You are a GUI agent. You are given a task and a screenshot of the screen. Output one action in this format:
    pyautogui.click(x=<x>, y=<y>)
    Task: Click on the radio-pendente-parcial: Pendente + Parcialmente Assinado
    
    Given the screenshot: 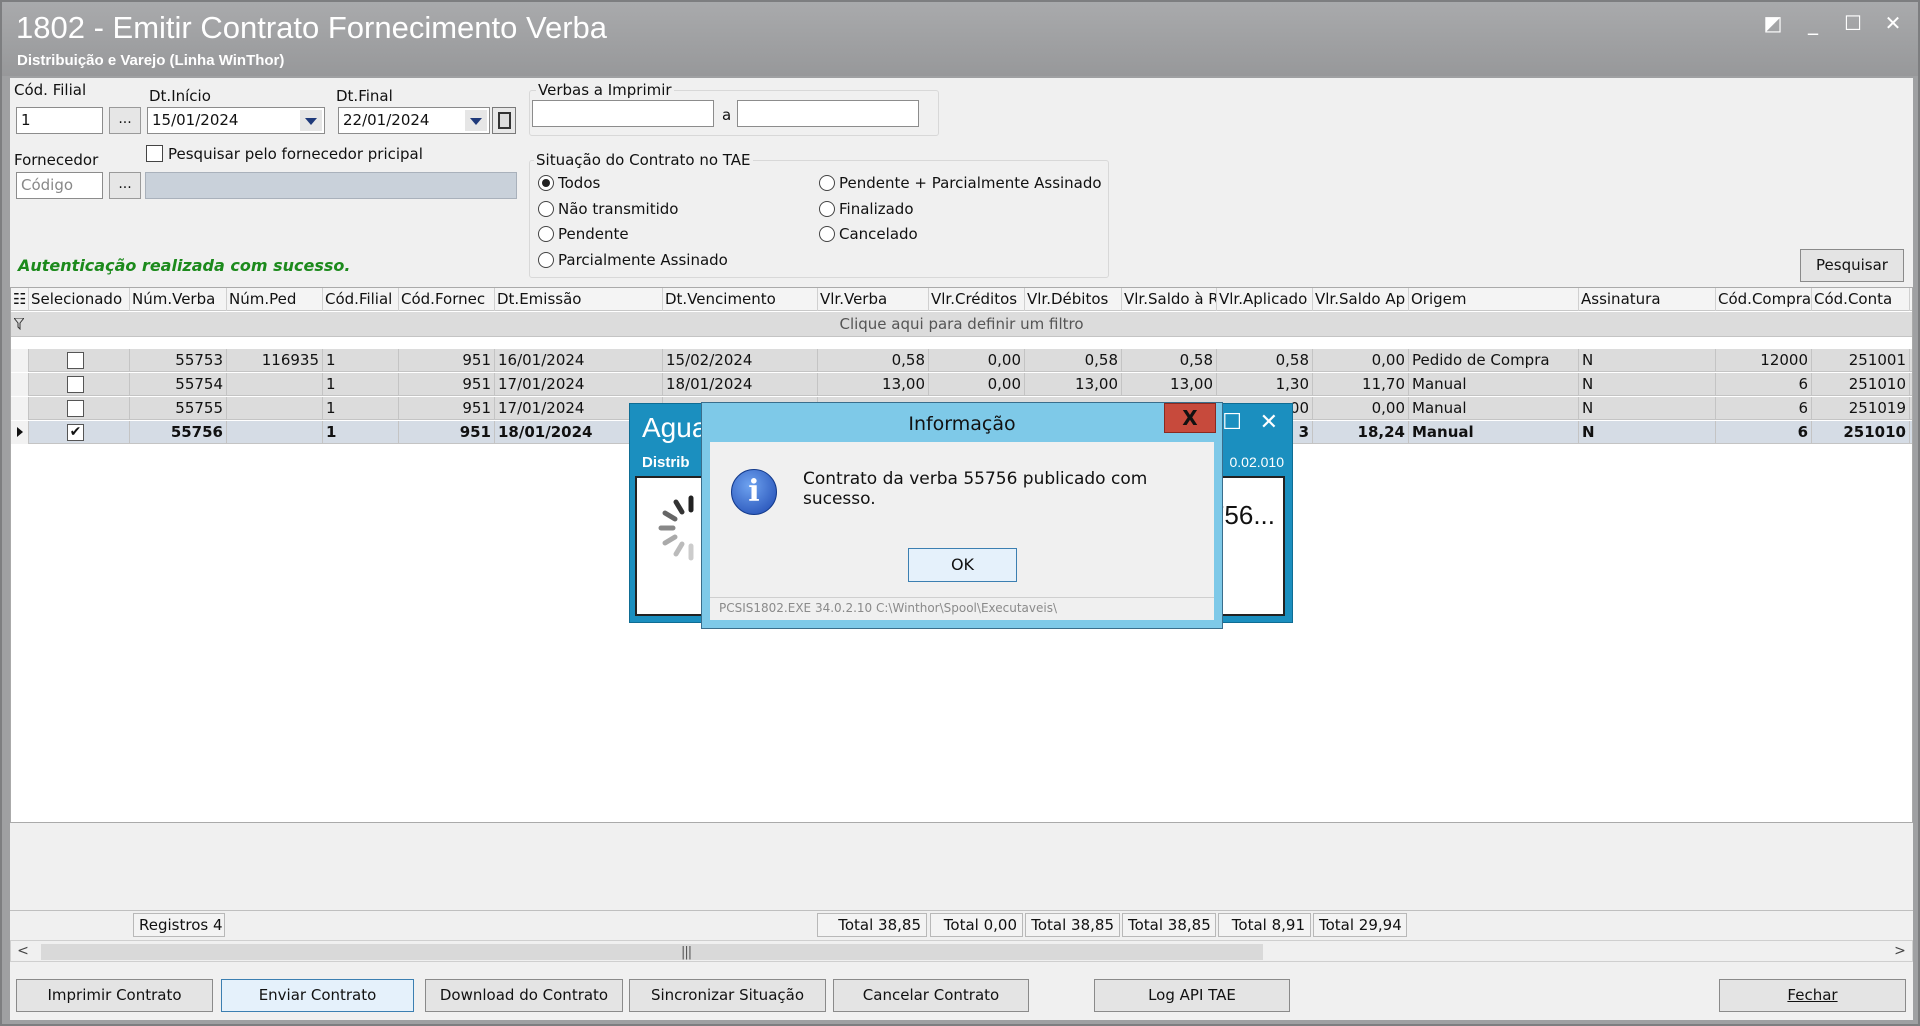 What is the action you would take?
    pyautogui.click(x=960, y=183)
    